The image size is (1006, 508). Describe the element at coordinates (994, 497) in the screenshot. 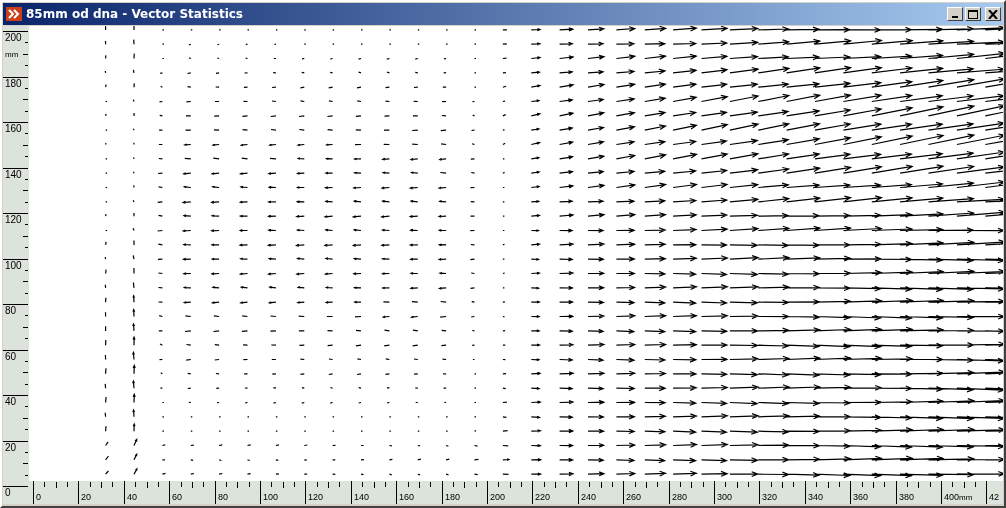

I see `axis-label: 42` at that location.